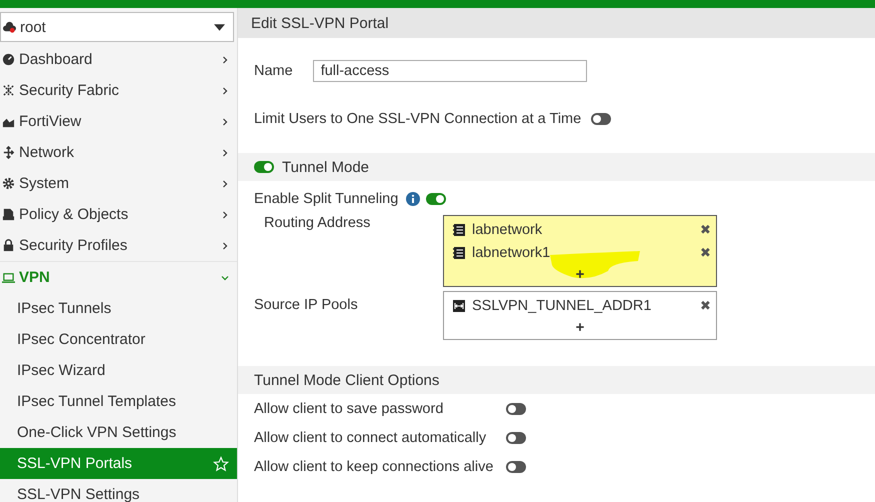  I want to click on caret-icon, so click(219, 27).